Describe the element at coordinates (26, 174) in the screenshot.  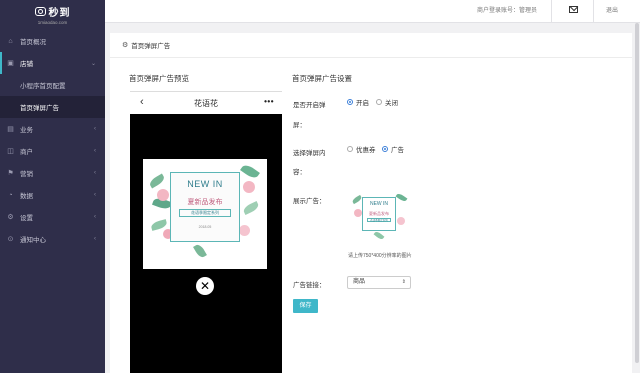
I see `sidebar-item-label: 营销` at that location.